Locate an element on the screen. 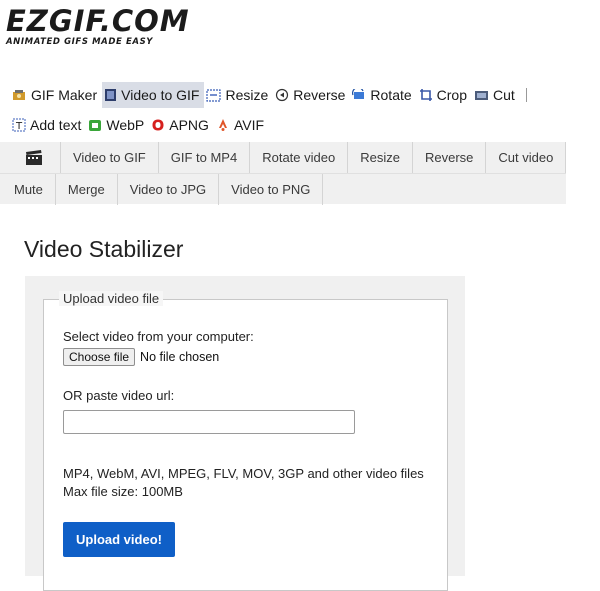  no-file-chosen-text: No file chosen is located at coordinates (180, 357).